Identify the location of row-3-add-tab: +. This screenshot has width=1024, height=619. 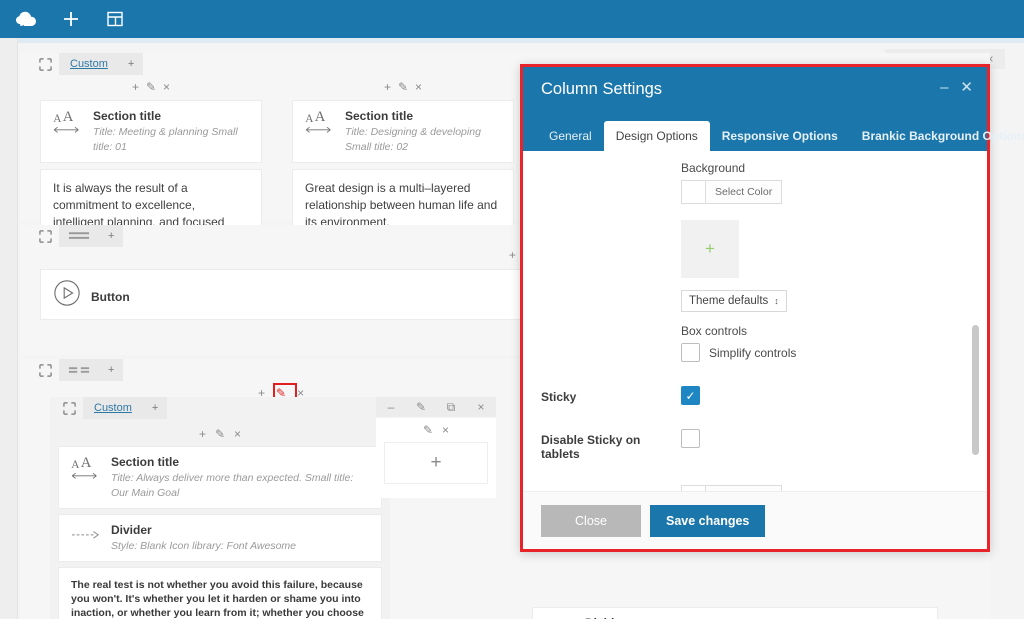
(111, 370).